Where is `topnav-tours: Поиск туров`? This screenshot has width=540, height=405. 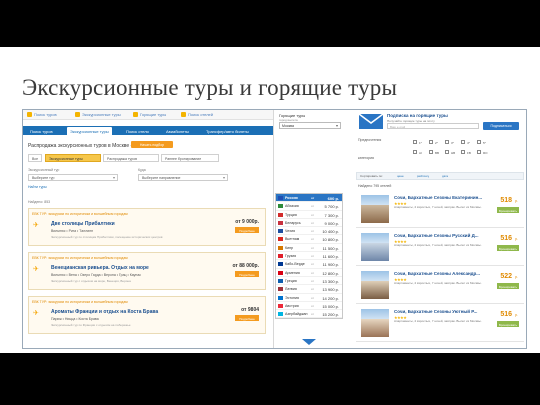 topnav-tours: Поиск туров is located at coordinates (45, 114).